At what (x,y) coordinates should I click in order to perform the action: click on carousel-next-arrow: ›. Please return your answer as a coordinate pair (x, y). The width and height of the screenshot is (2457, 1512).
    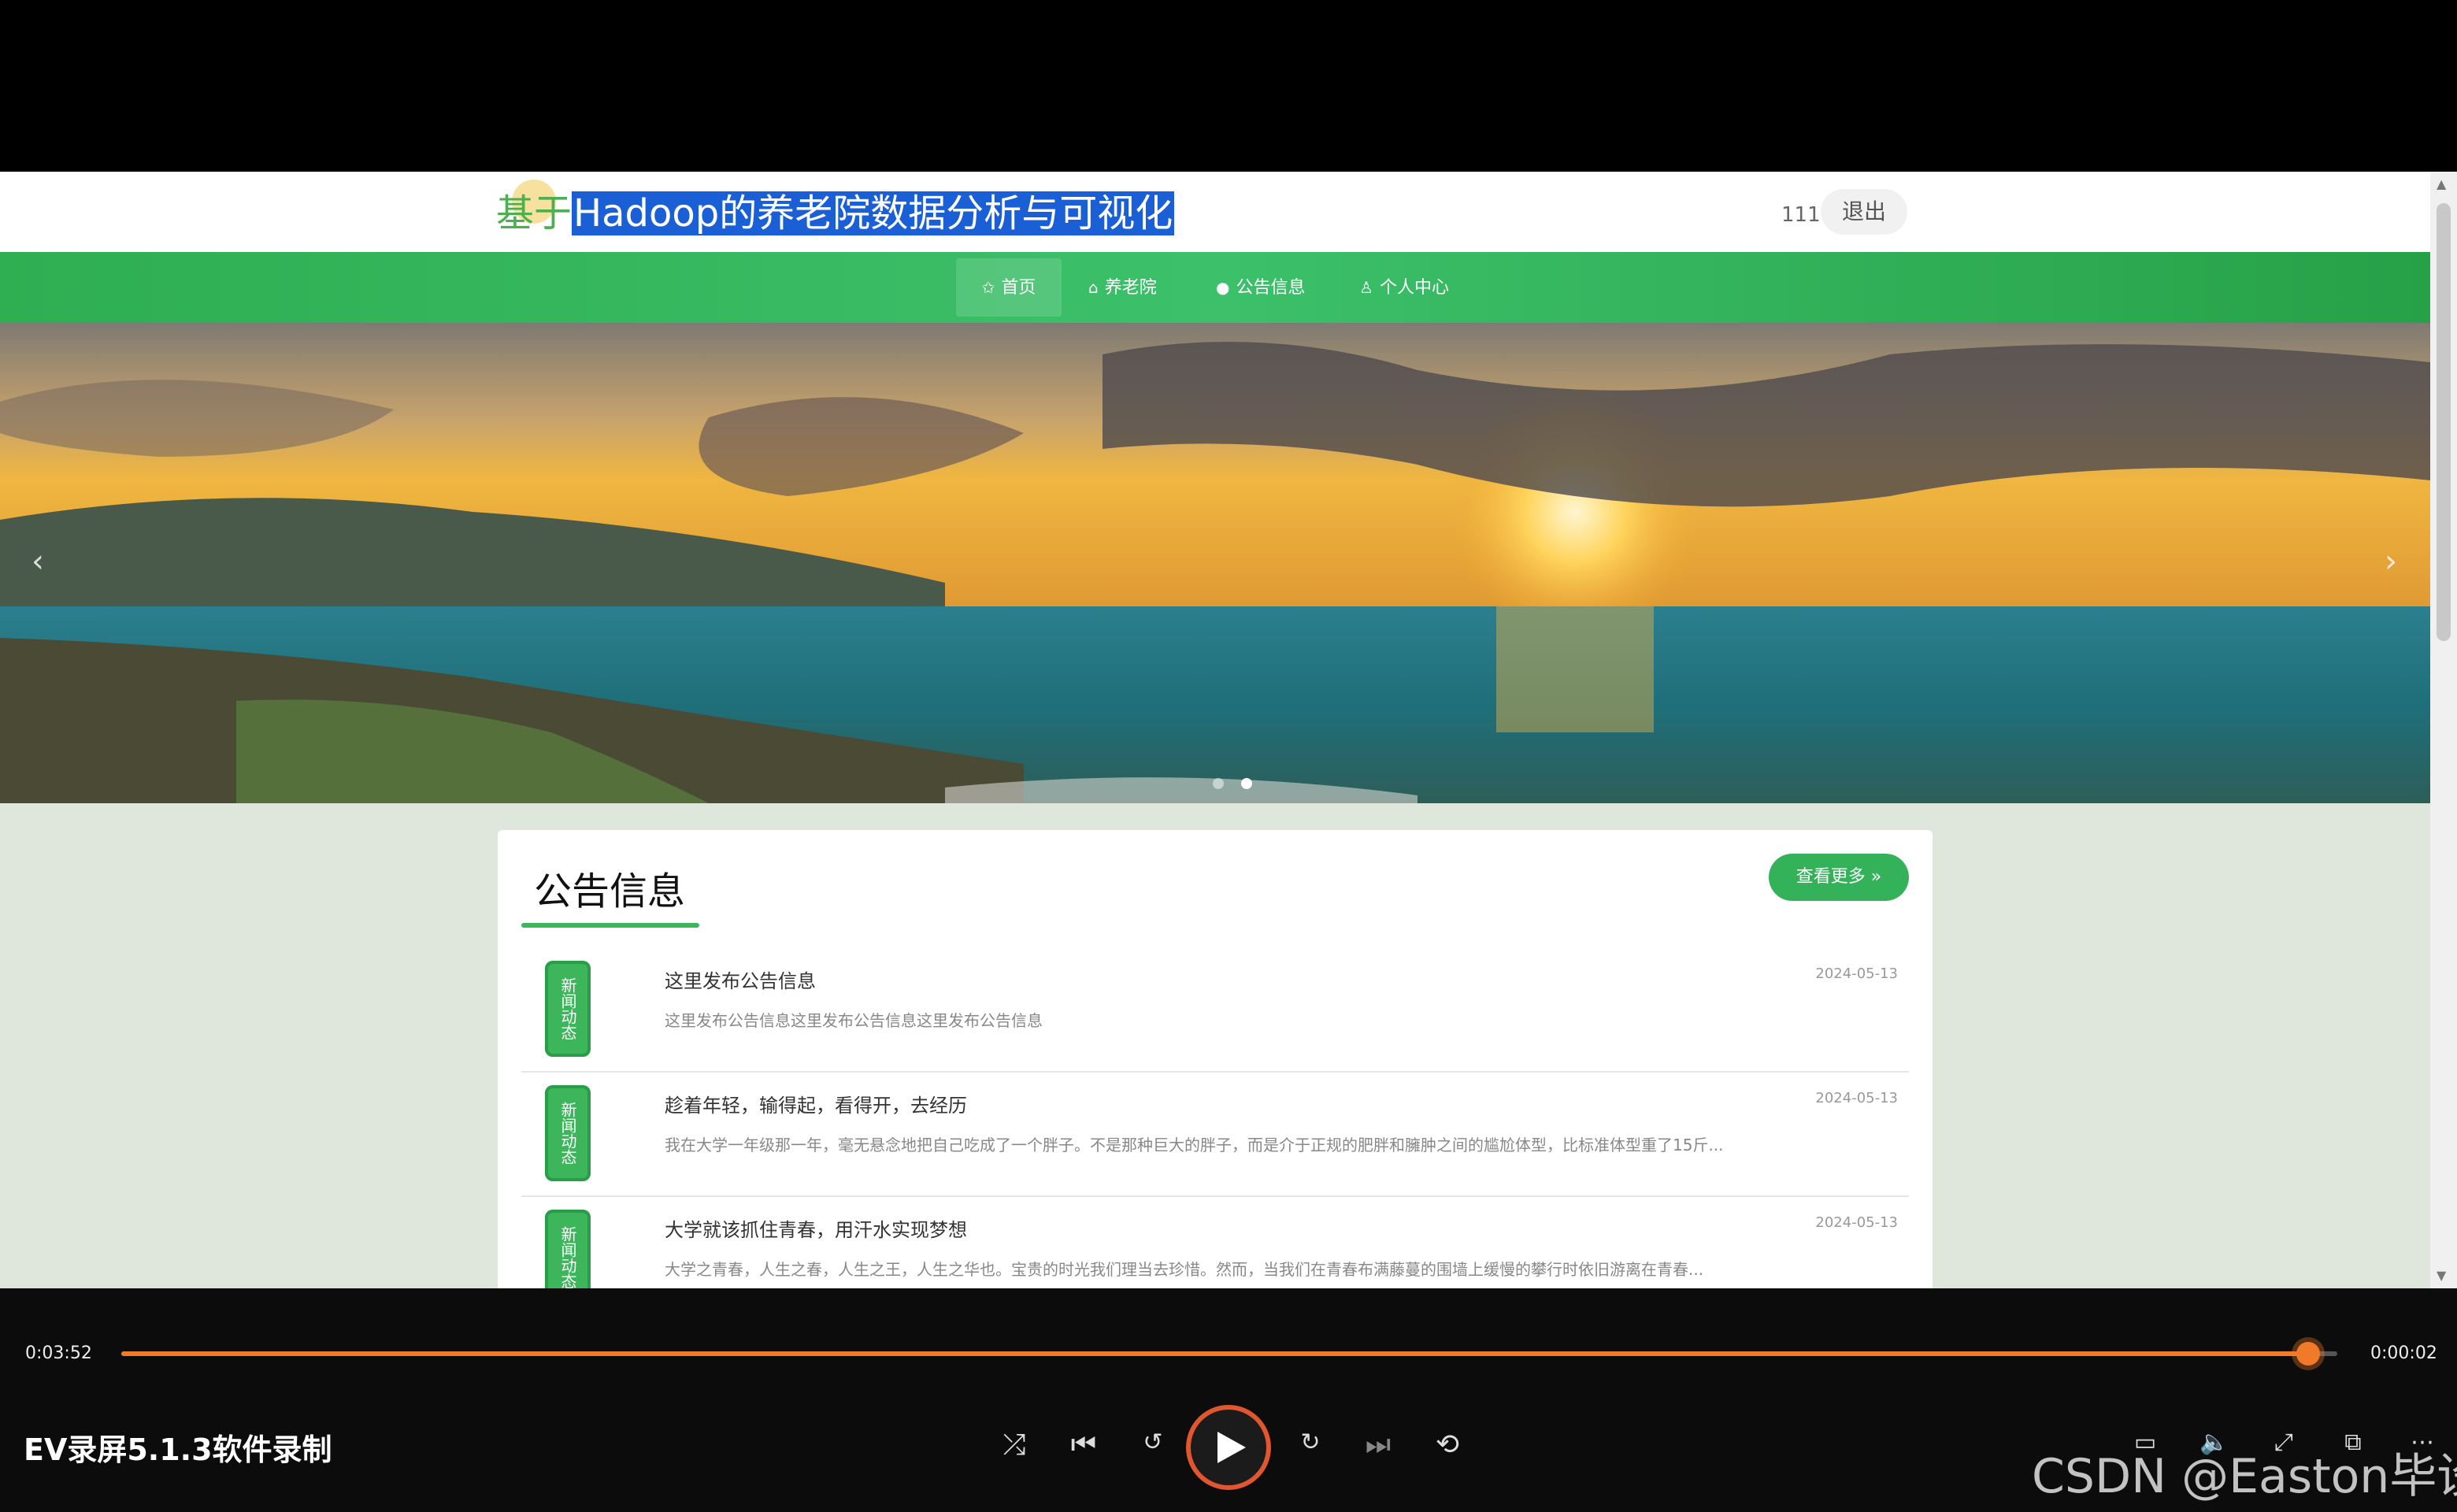
    Looking at the image, I should click on (2391, 561).